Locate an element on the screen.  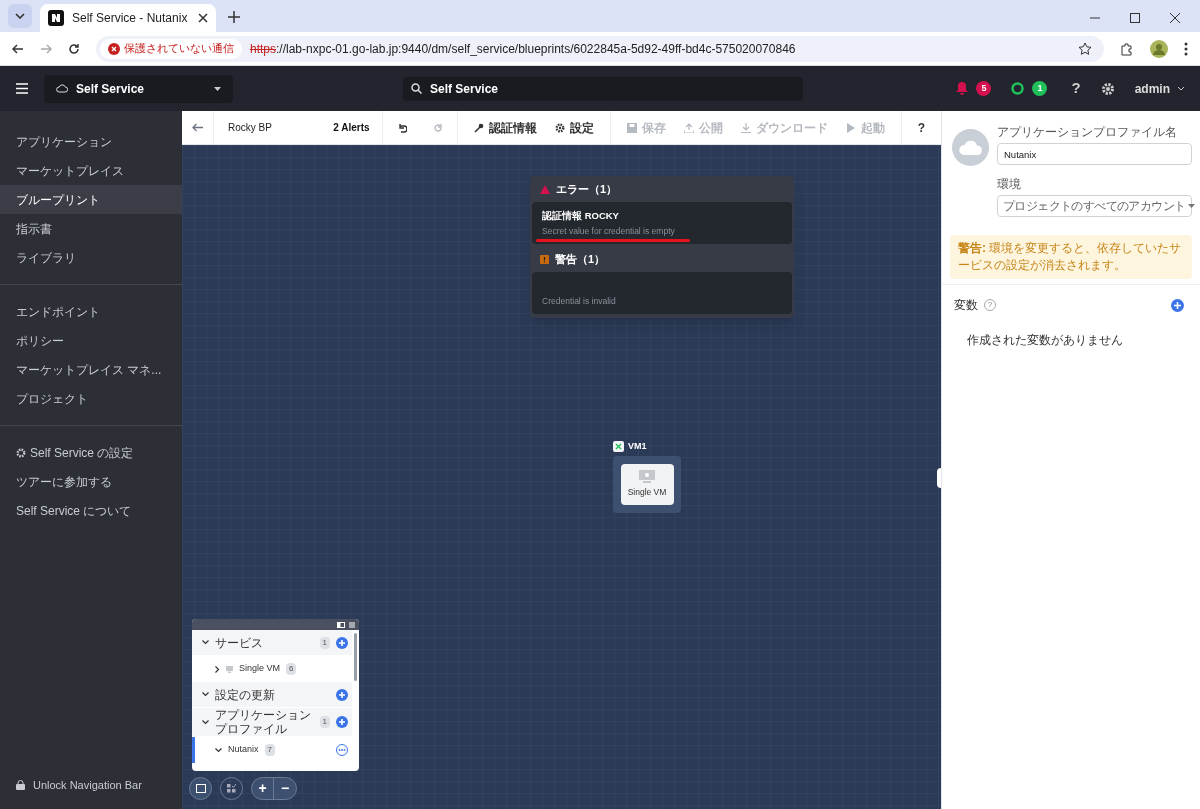
unlock-navigation-link: Unlock Navigation Bar is located at coordinates (91, 784).